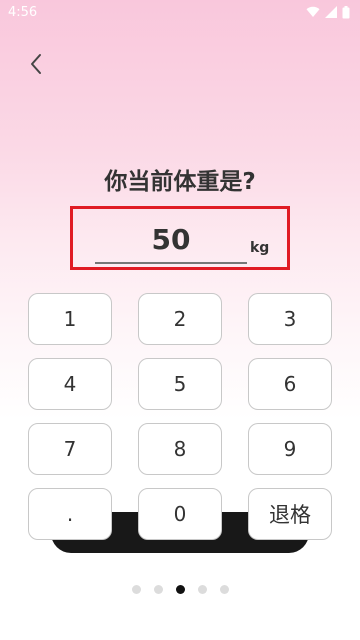 Image resolution: width=360 pixels, height=640 pixels. Describe the element at coordinates (290, 449) in the screenshot. I see `key-9: 9` at that location.